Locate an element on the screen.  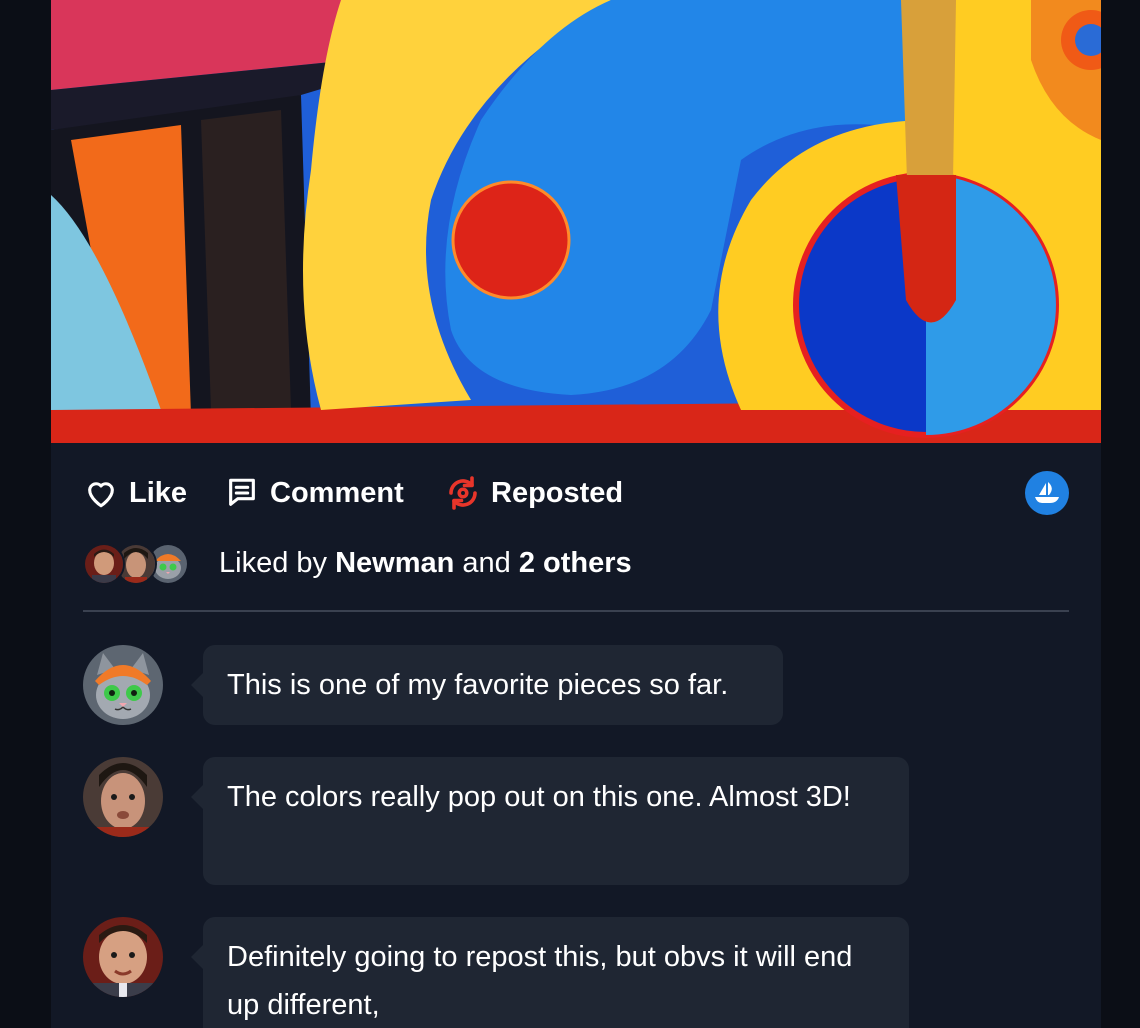
liker-avatars is located at coordinates (138, 563).